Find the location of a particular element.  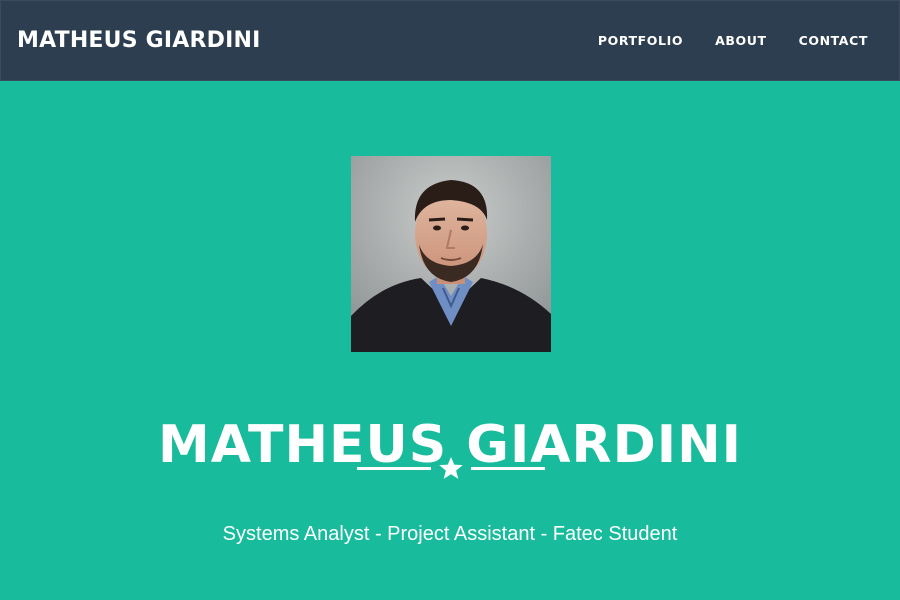

brand-logo-link: MATHEUS GIARDINI is located at coordinates (138, 41).